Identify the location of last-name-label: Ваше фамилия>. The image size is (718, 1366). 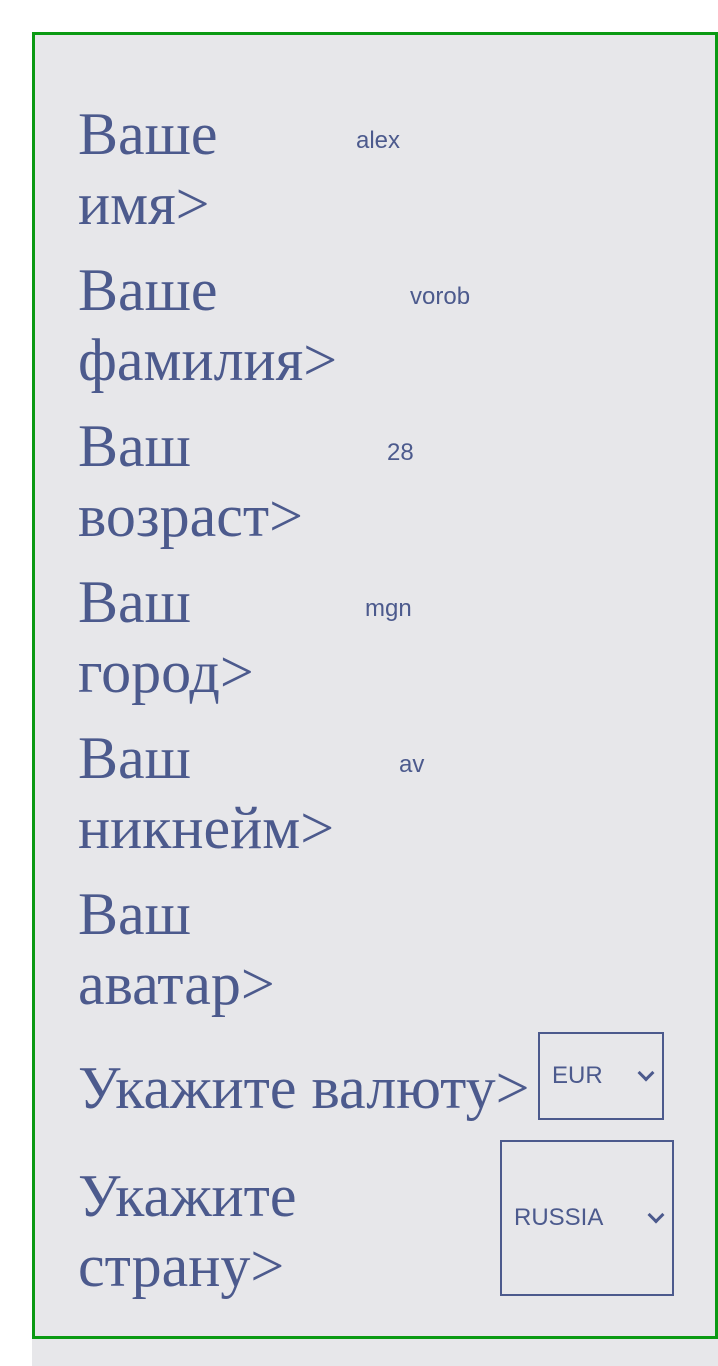
(208, 325).